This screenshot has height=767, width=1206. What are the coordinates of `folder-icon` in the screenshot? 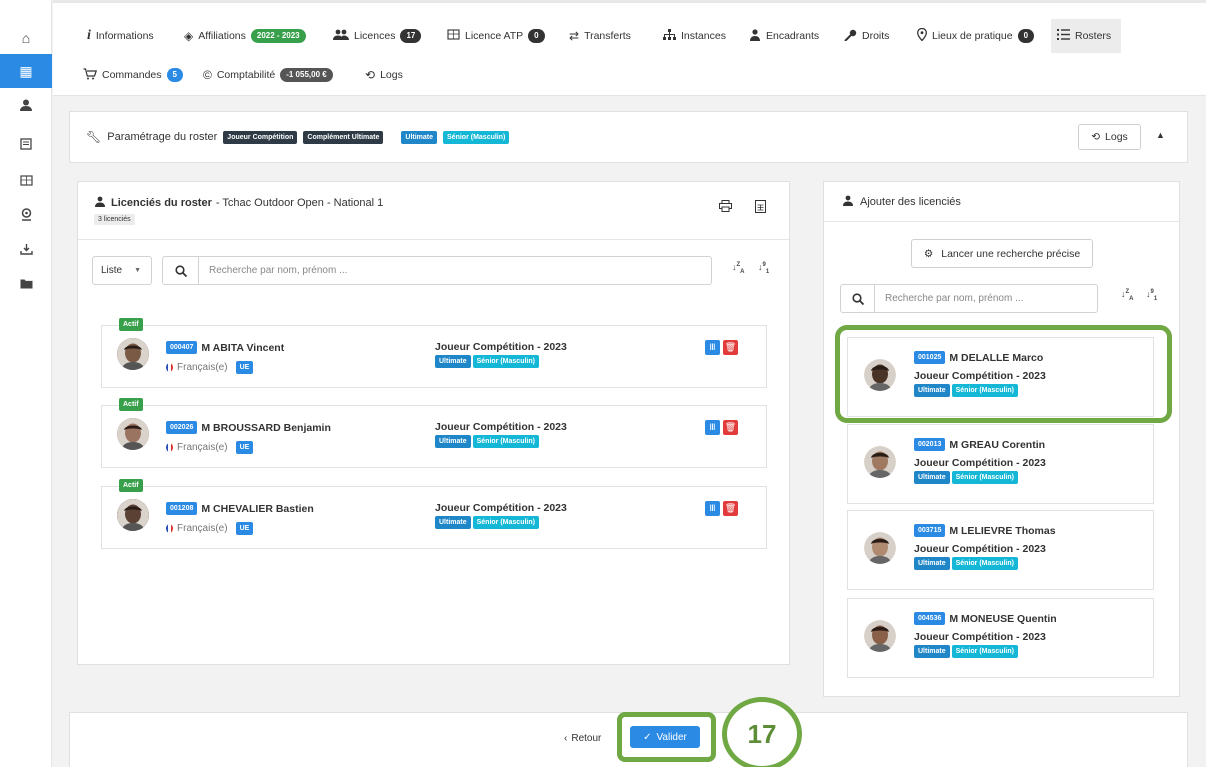 It's located at (26, 283).